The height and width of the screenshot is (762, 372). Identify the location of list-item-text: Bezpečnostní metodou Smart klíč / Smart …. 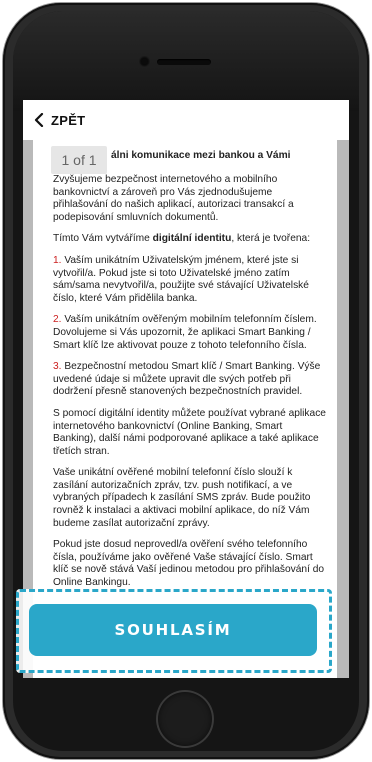
(187, 379).